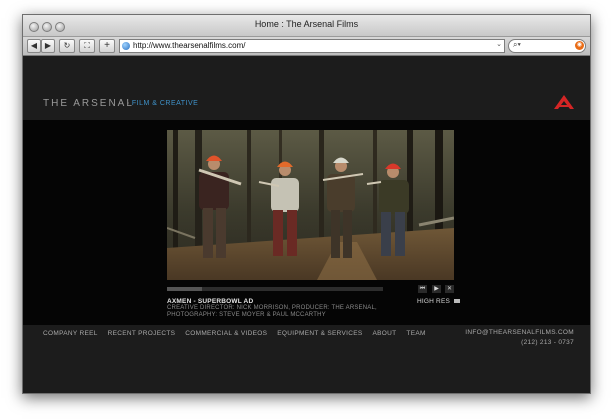 The image size is (611, 420). Describe the element at coordinates (126, 46) in the screenshot. I see `globe-icon` at that location.